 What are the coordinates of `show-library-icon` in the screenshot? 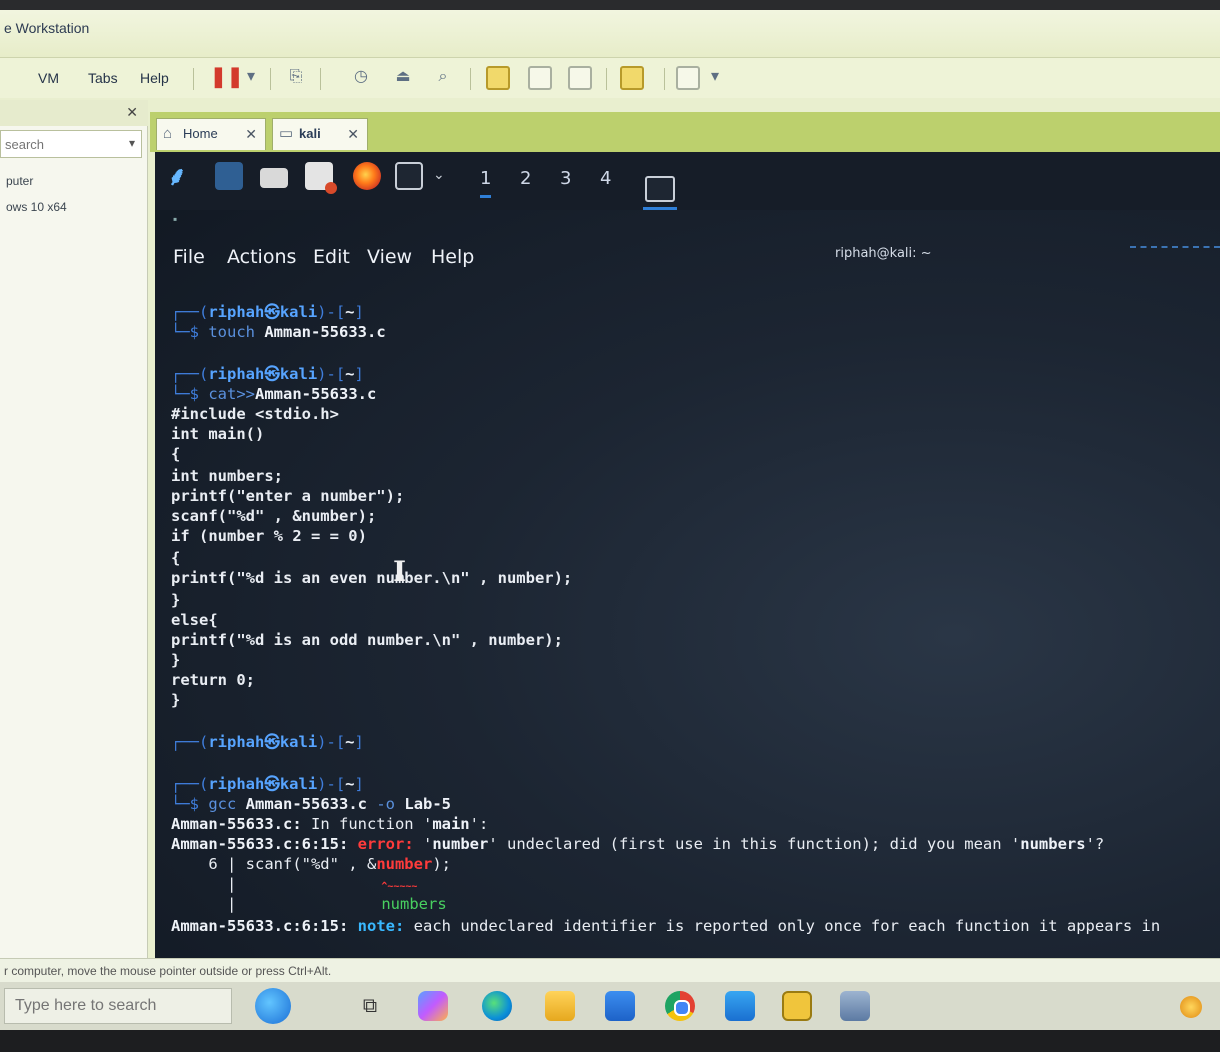 It's located at (498, 78).